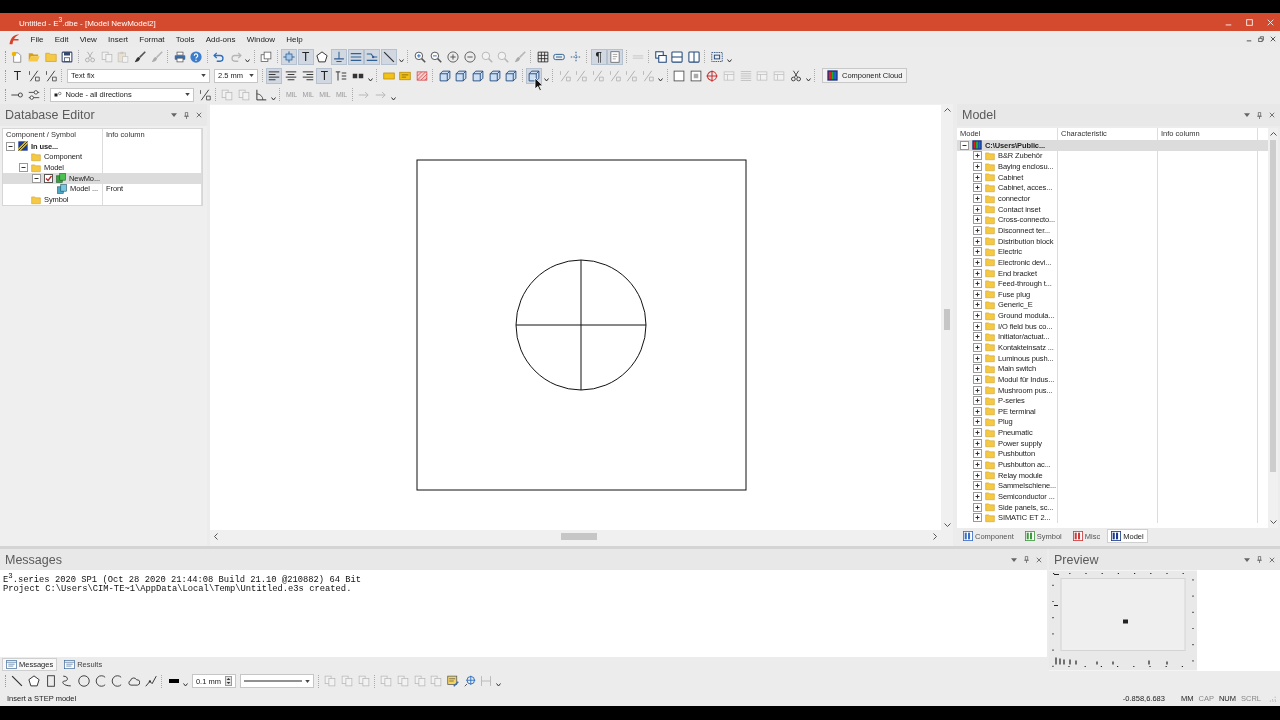  Describe the element at coordinates (1261, 39) in the screenshot. I see `restore-icon` at that location.